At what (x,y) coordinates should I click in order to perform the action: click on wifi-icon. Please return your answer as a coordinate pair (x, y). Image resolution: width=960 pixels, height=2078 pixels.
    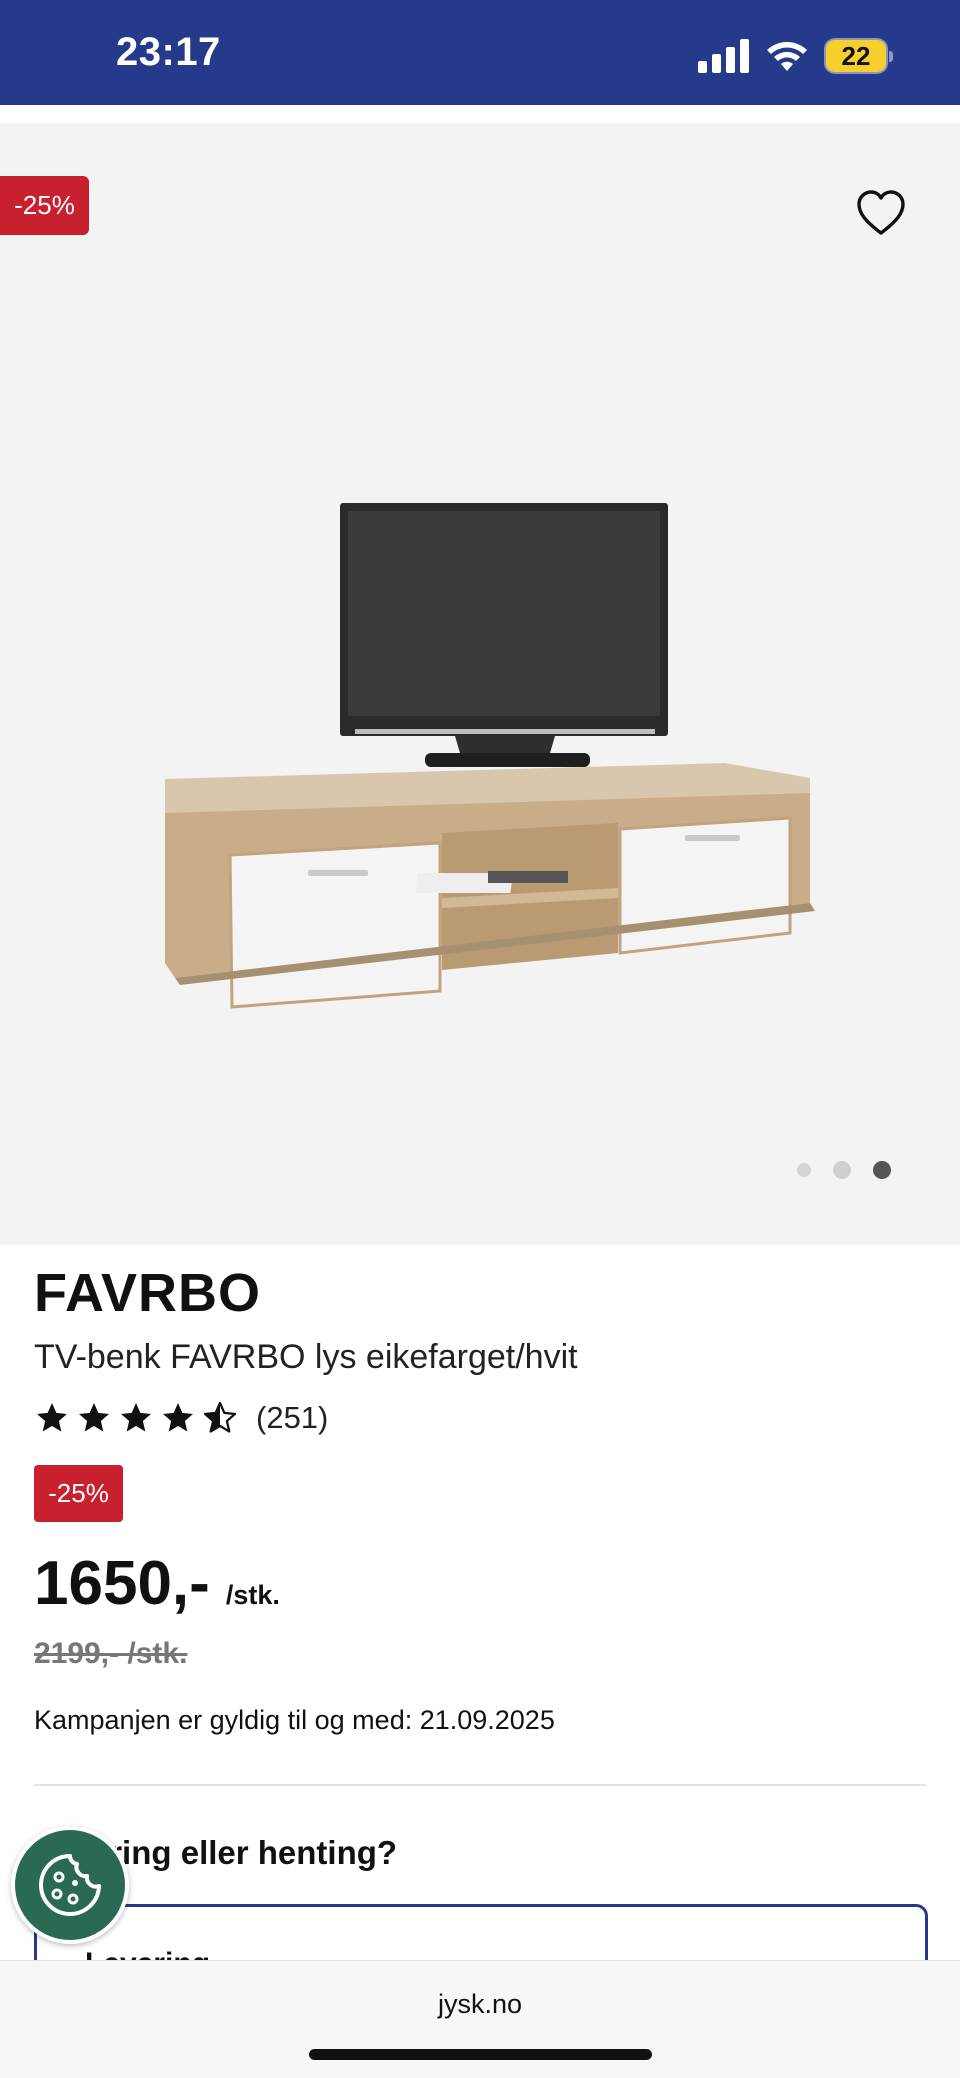
    Looking at the image, I should click on (787, 56).